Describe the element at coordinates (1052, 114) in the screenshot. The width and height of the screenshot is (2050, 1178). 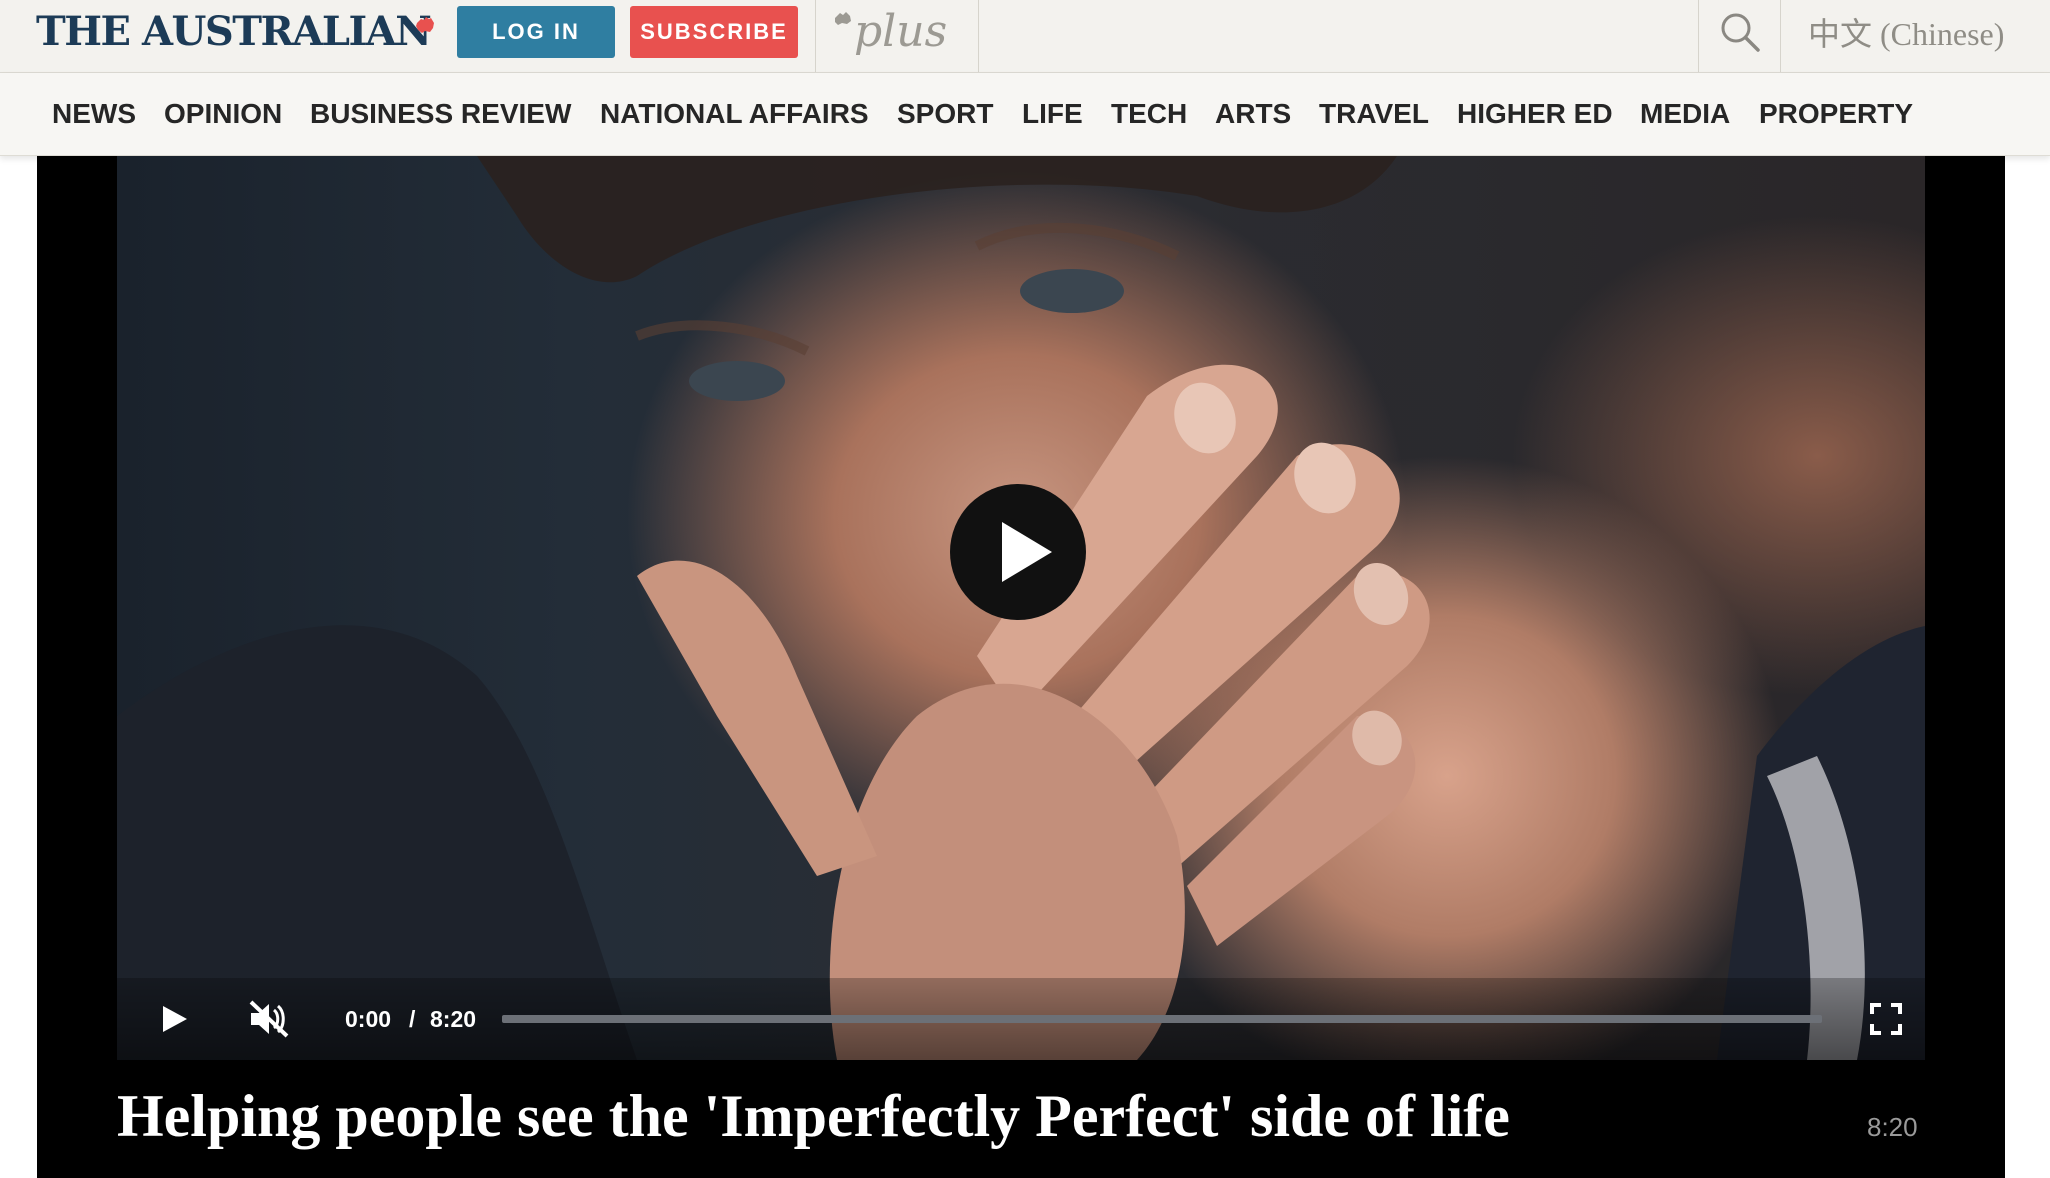
I see `nav-item-life: LIFE` at that location.